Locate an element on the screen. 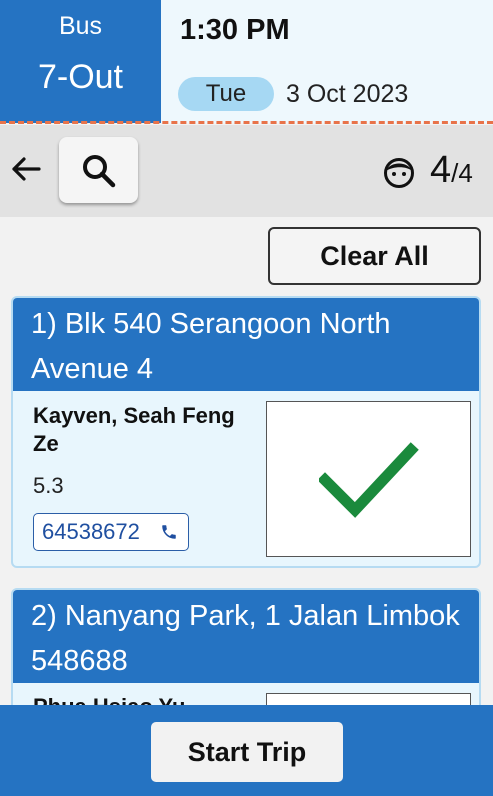 This screenshot has width=493, height=796. trip-date: 3 Oct 2023 is located at coordinates (347, 94).